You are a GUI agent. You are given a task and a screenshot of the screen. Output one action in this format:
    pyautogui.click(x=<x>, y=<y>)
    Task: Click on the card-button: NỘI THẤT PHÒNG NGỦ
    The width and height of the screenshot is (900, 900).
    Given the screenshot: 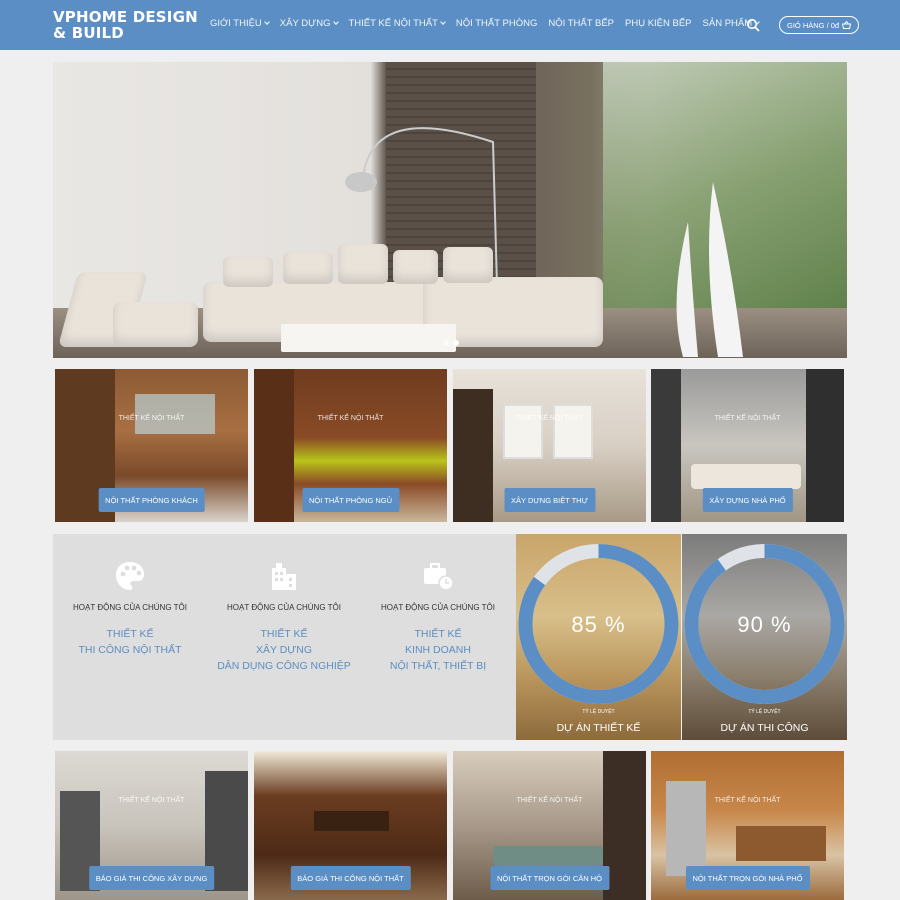 What is the action you would take?
    pyautogui.click(x=350, y=500)
    